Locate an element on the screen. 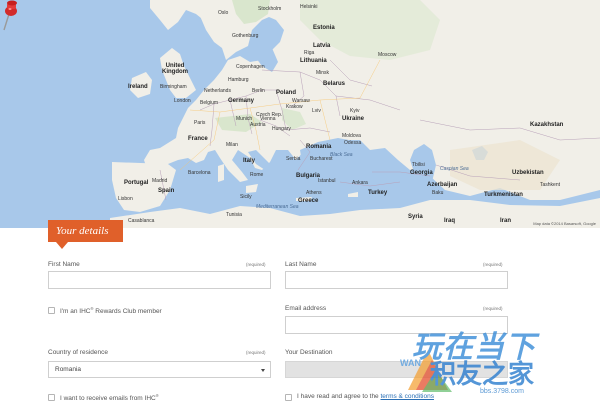 The image size is (600, 406). landmass-corsica is located at coordinates (221, 173).